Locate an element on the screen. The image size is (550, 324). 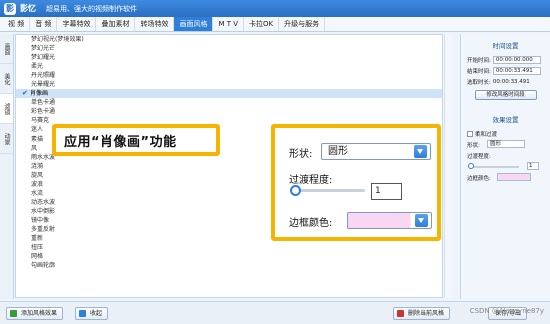
app-logo-icon: 影 is located at coordinates (10, 8).